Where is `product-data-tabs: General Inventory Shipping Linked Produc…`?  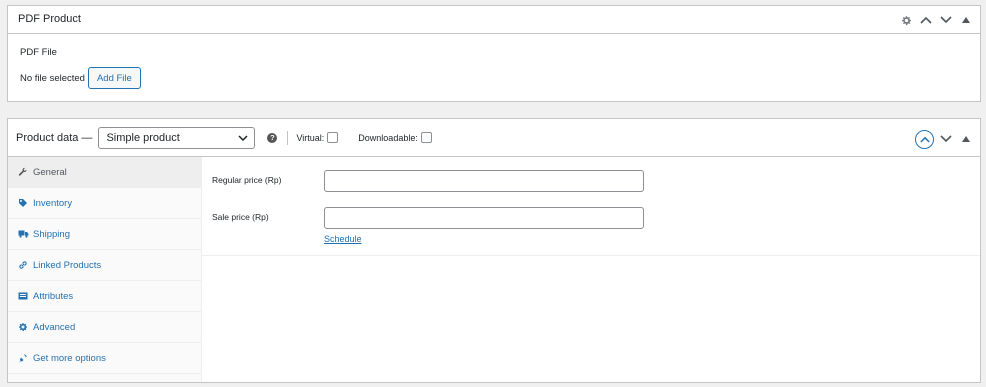
product-data-tabs: General Inventory Shipping Linked Produc… is located at coordinates (105, 269).